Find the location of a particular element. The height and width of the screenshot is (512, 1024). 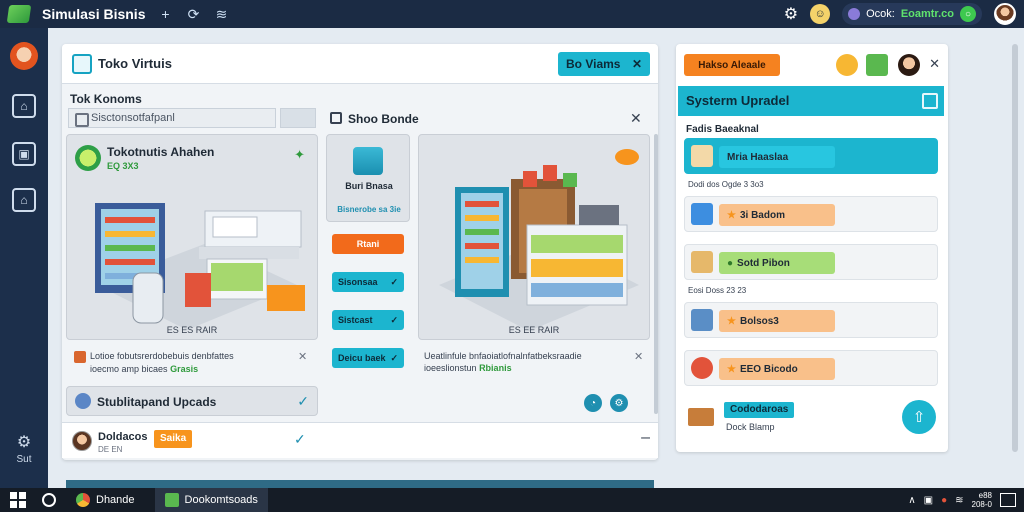

system-tray: ∧ ▣ ● ≋ e88 208-0 is located at coordinates (962, 500).